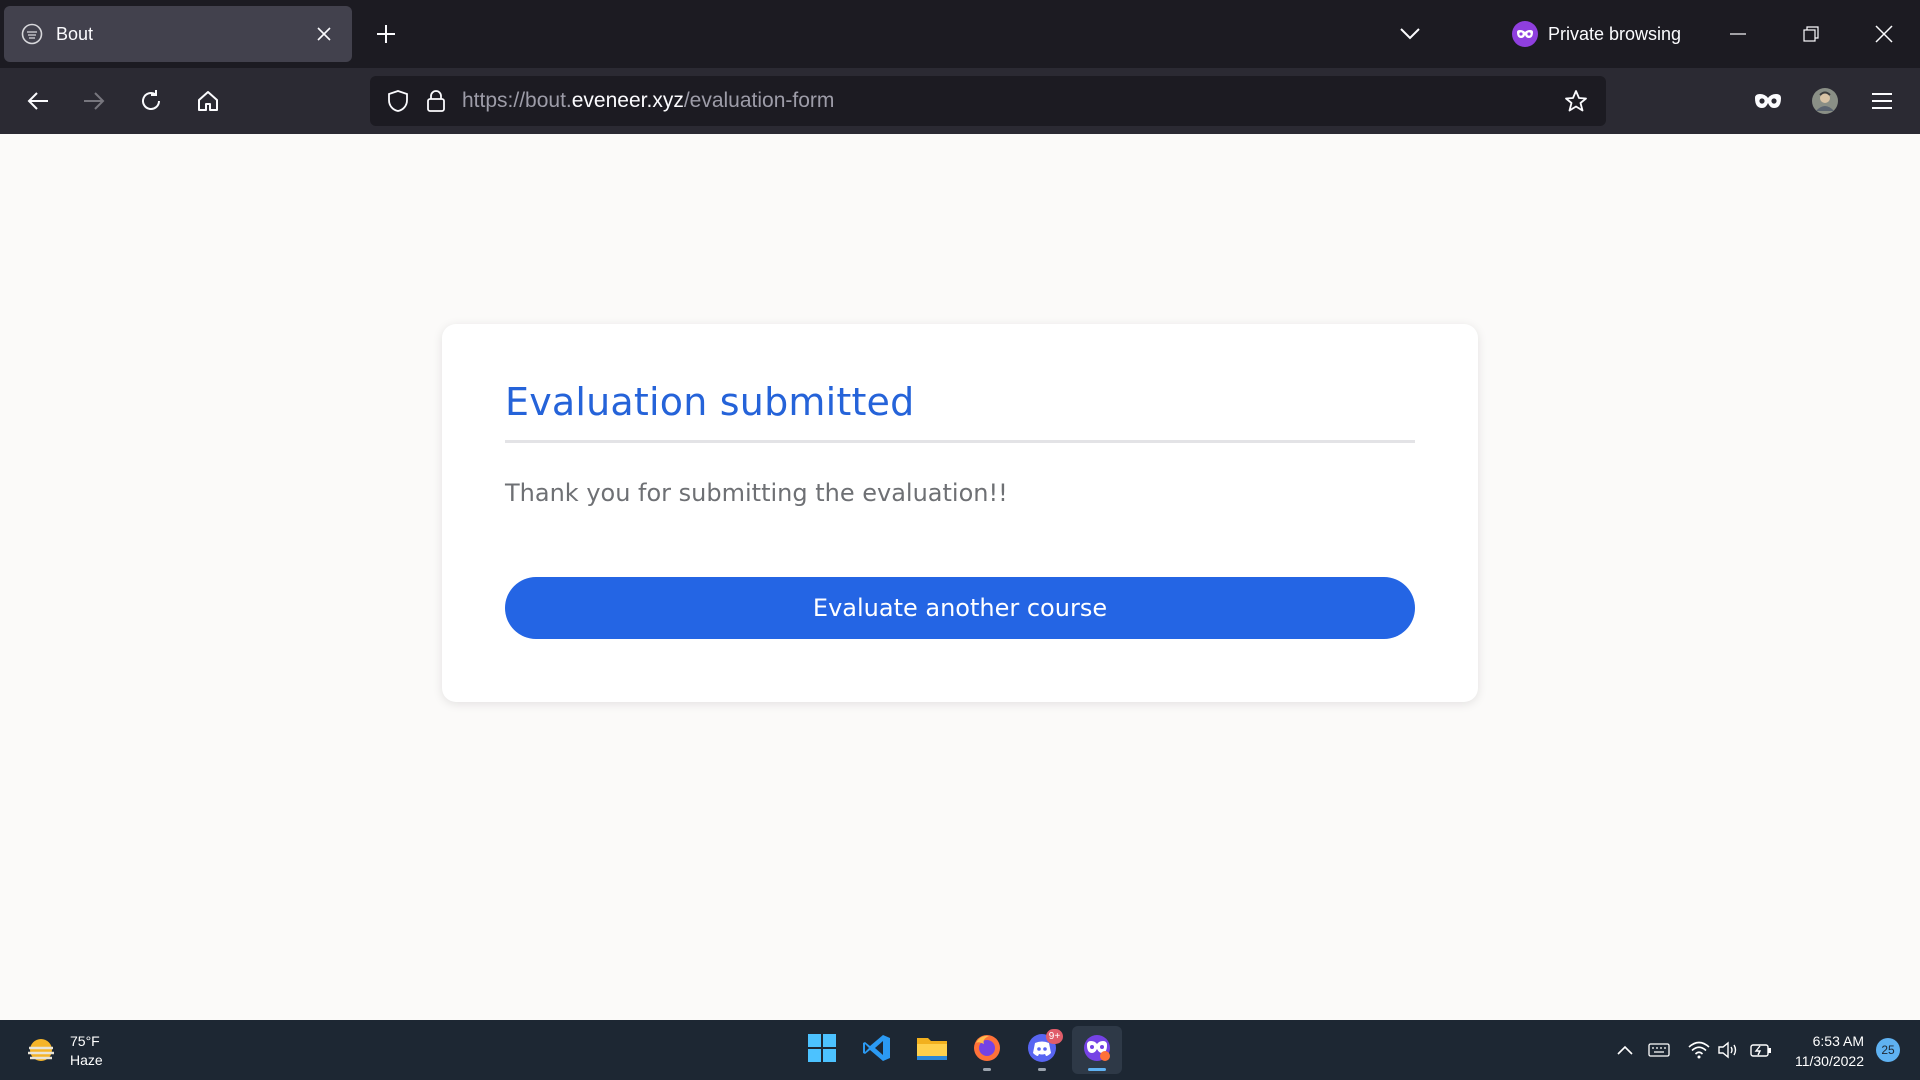  I want to click on vscode-icon, so click(877, 1050).